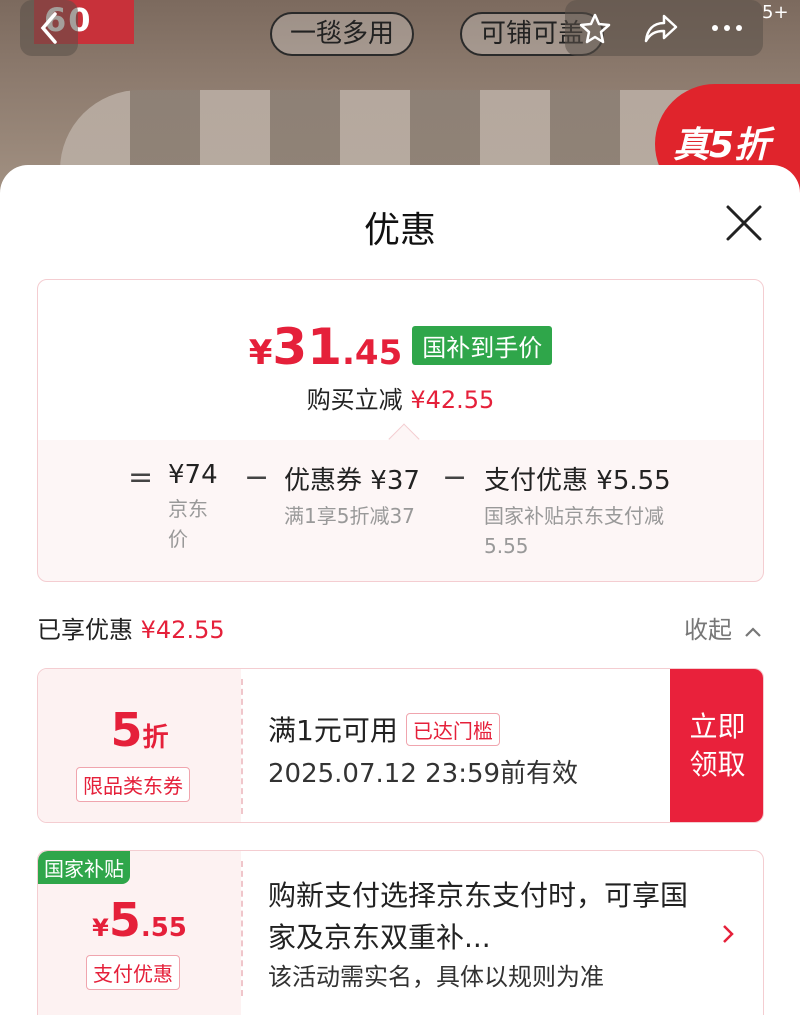 The height and width of the screenshot is (1015, 800). I want to click on star-icon, so click(595, 28).